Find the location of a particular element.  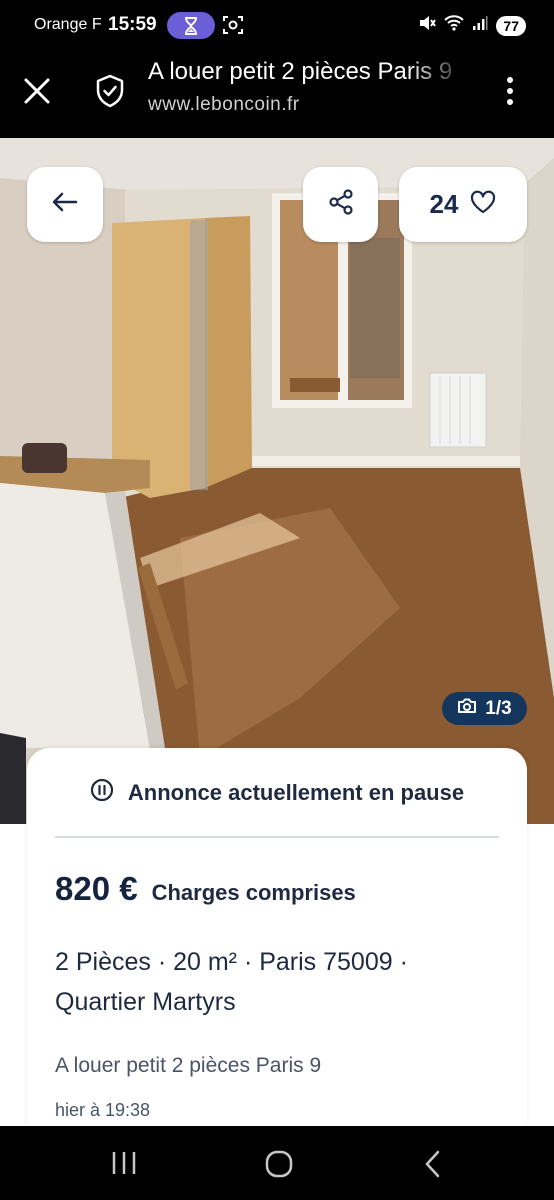

back-button is located at coordinates (65, 204).